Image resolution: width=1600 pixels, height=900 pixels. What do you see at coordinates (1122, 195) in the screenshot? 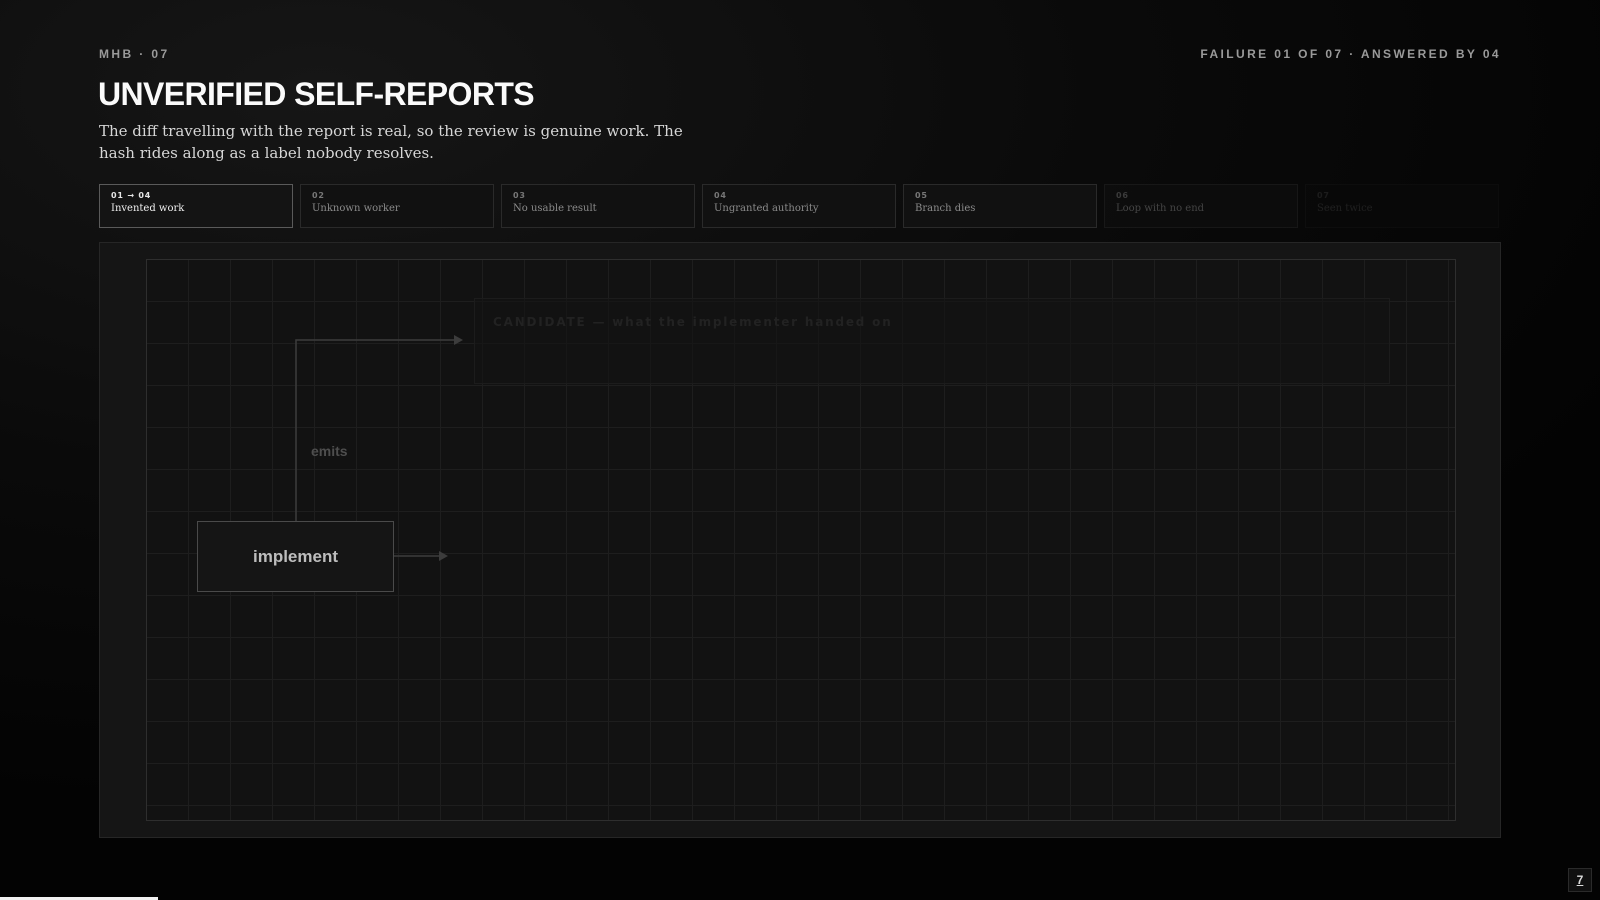
I see `tab-number: 06` at bounding box center [1122, 195].